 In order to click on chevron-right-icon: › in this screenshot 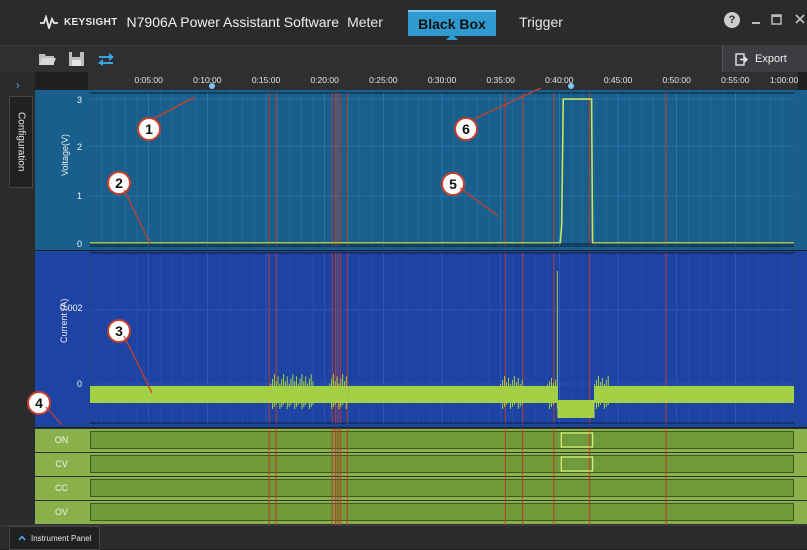, I will do `click(18, 86)`.